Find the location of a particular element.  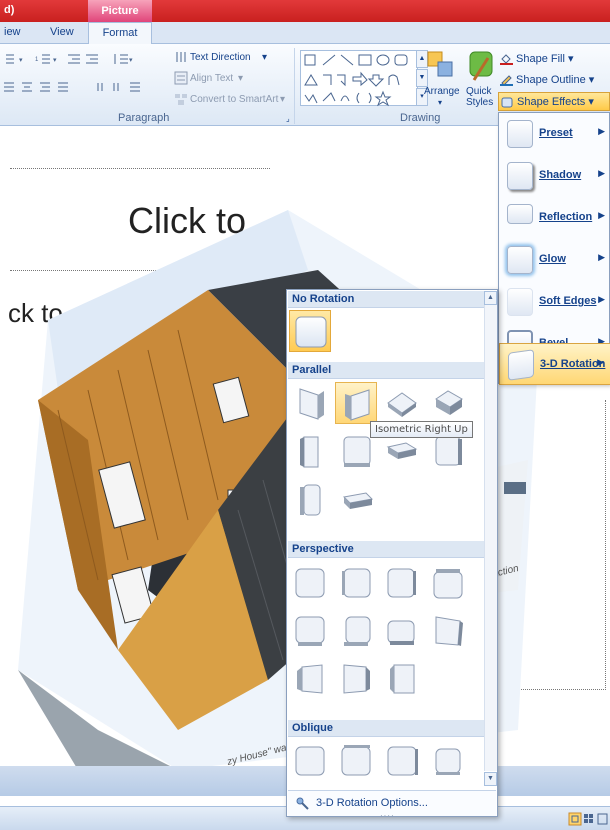

smartart-icon is located at coordinates (181, 99).